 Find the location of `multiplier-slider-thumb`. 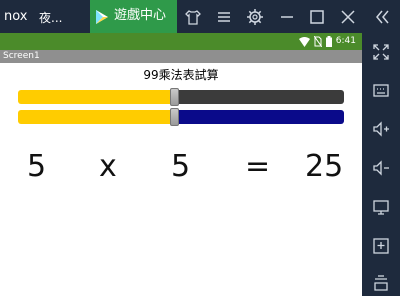

multiplier-slider-thumb is located at coordinates (174, 117).